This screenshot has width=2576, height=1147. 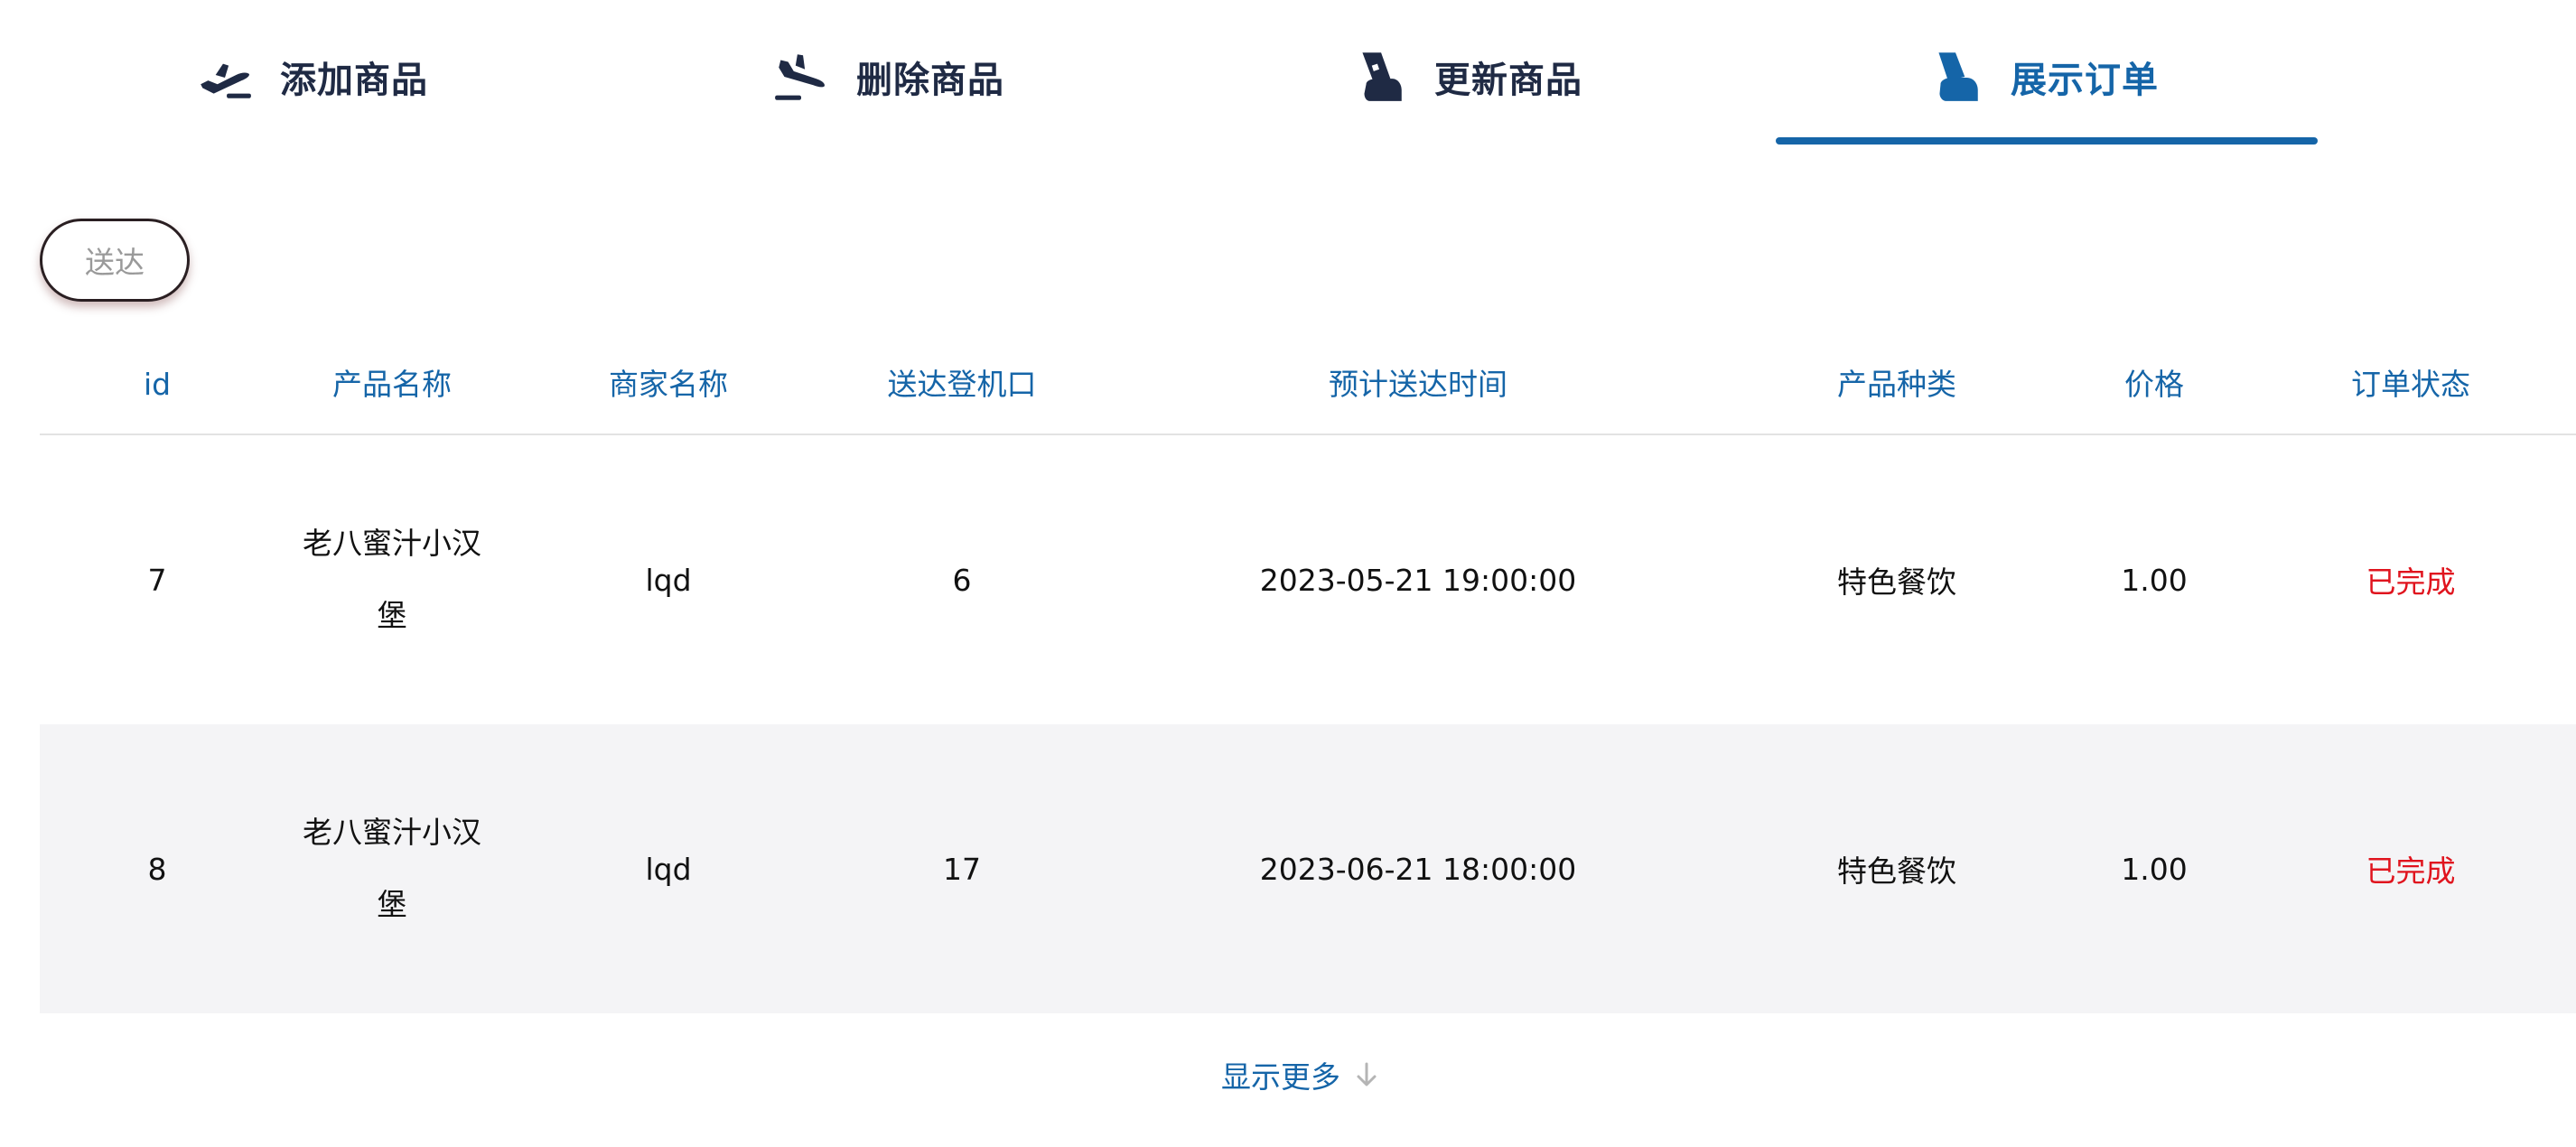 I want to click on tab-update-product: 更新商品, so click(x=1465, y=76).